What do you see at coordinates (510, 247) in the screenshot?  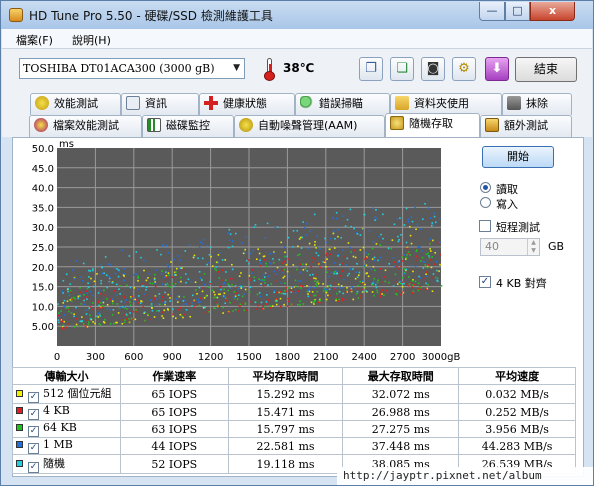 I see `short-test-size-input: 40 ▲ ▼` at bounding box center [510, 247].